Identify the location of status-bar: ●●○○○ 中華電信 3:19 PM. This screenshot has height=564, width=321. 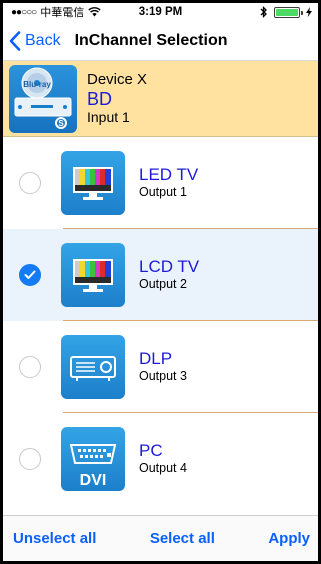
(160, 12).